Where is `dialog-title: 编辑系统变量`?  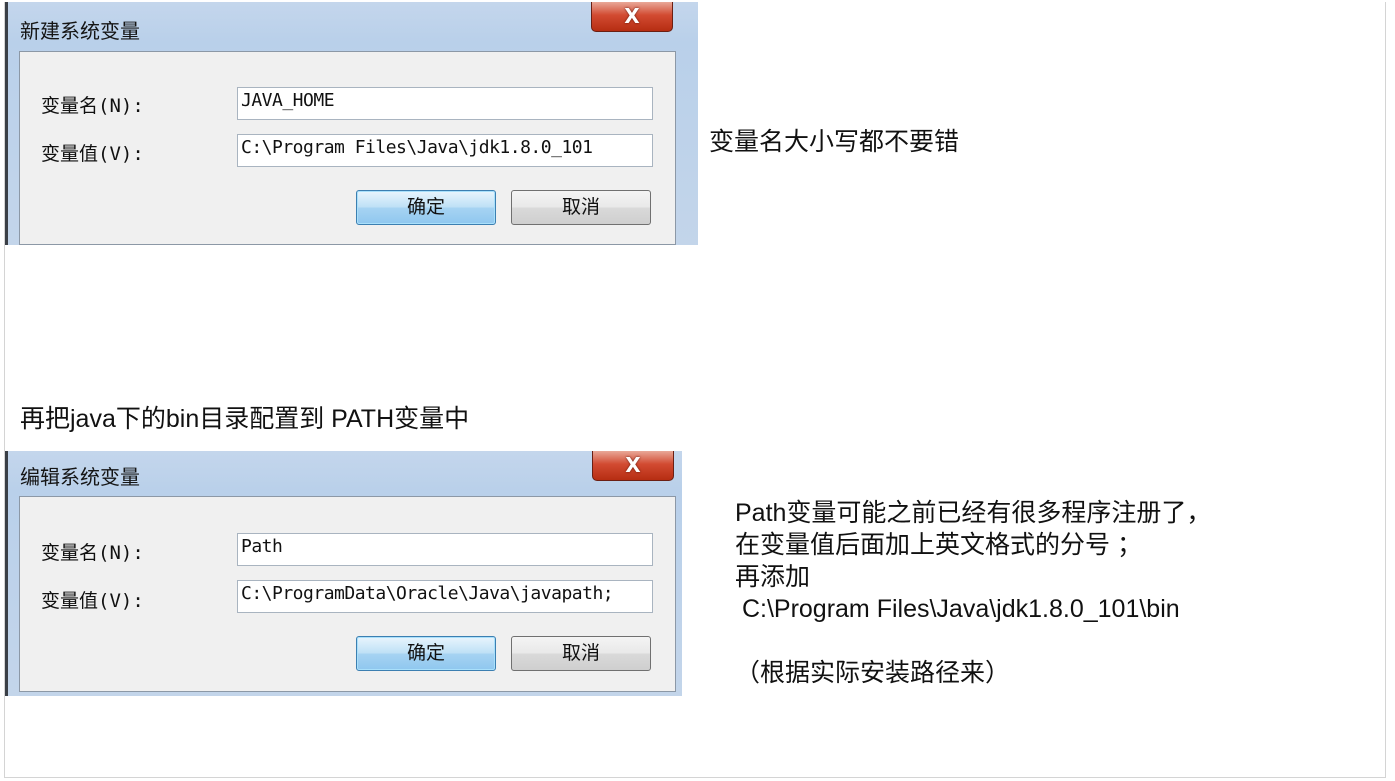
dialog-title: 编辑系统变量 is located at coordinates (80, 477).